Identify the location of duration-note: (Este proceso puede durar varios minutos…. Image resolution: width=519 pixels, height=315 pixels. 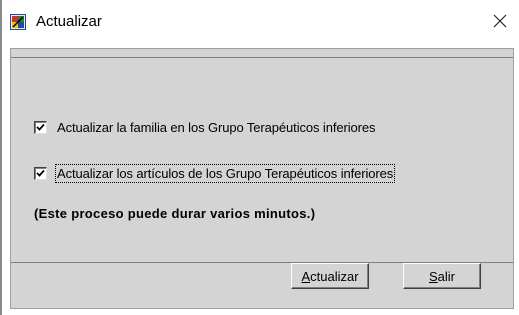
(175, 213).